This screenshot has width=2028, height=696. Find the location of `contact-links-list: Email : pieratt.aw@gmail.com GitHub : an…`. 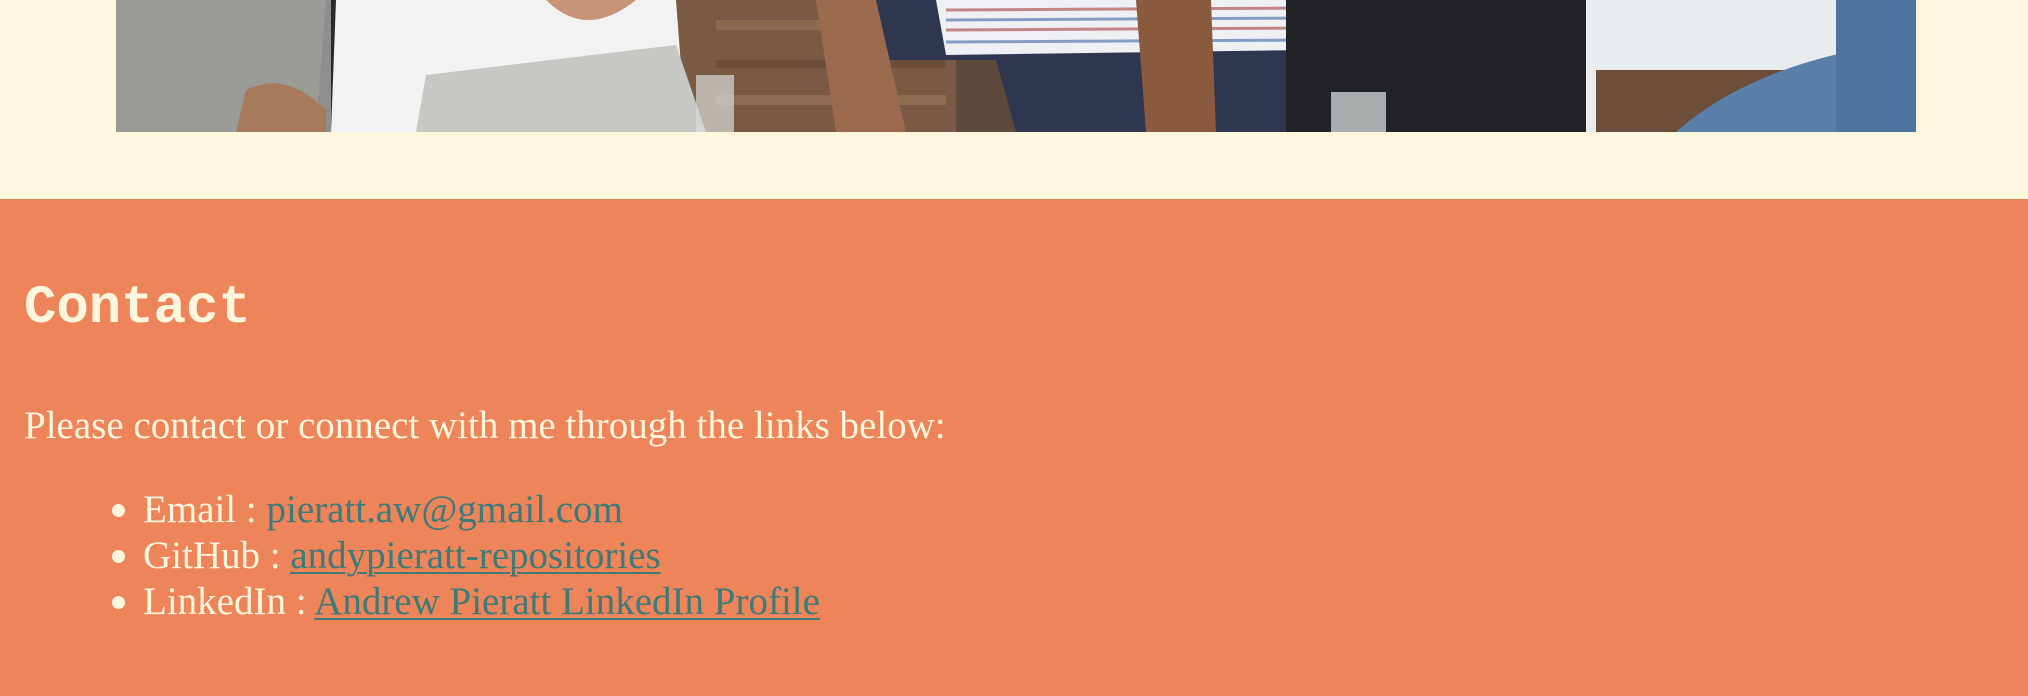

contact-links-list: Email : pieratt.aw@gmail.com GitHub : an… is located at coordinates (410, 556).